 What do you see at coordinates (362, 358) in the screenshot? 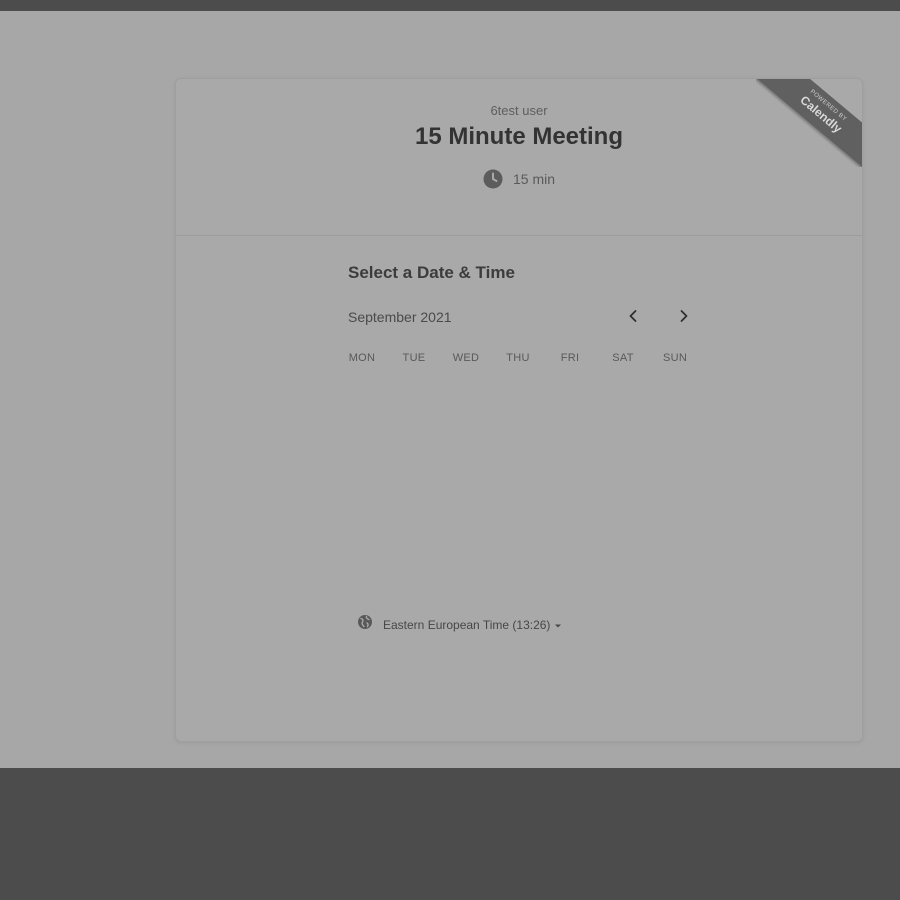
I see `weekday-mon: MON` at bounding box center [362, 358].